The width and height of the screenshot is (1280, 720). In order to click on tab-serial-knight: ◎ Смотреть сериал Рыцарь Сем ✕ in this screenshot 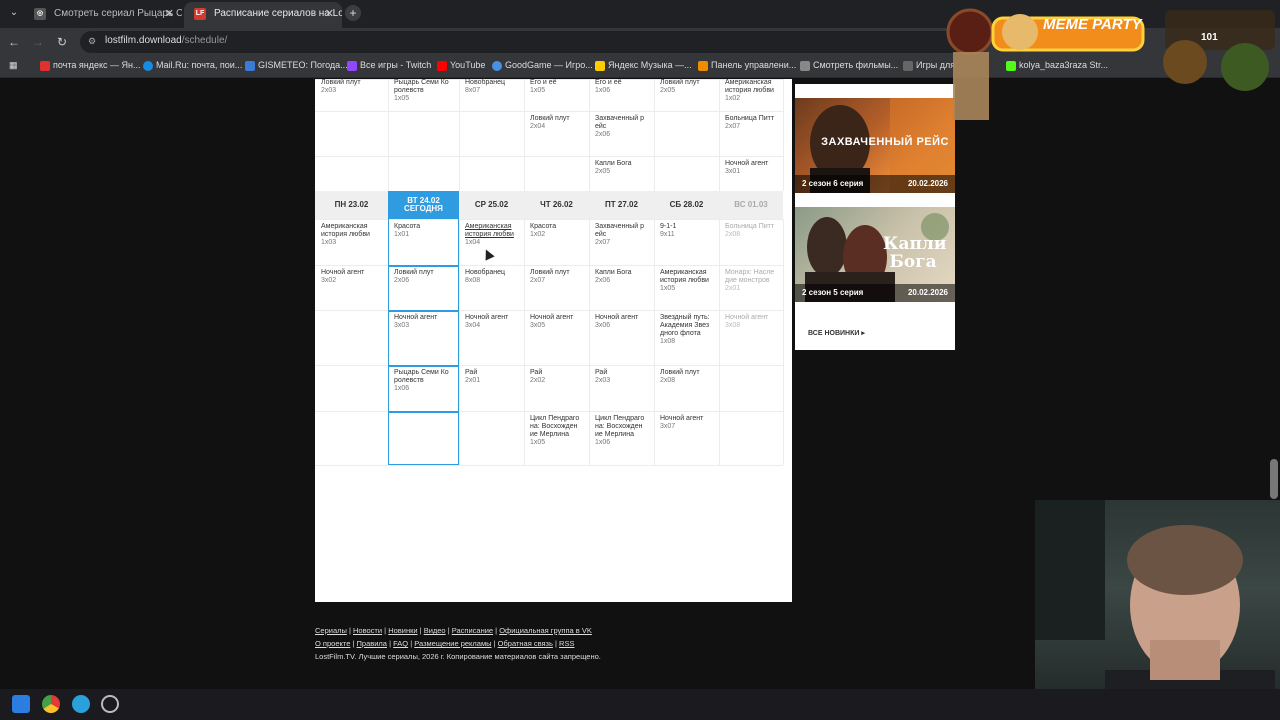, I will do `click(103, 15)`.